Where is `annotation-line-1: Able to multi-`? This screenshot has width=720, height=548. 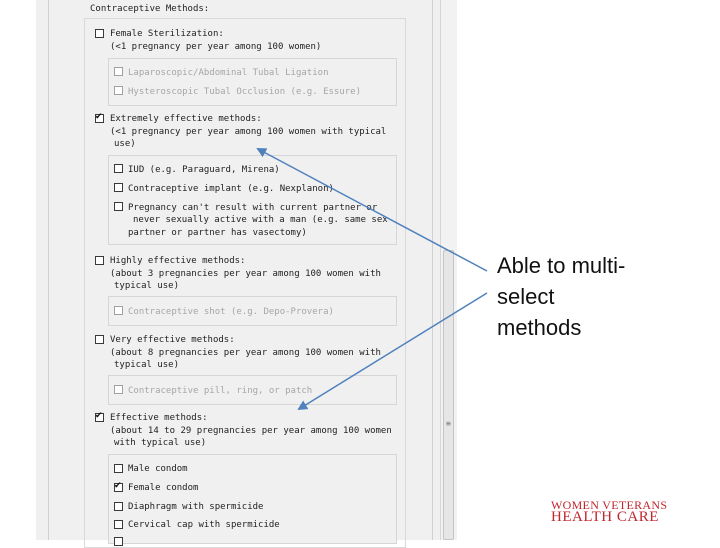
annotation-line-1: Able to multi- is located at coordinates (561, 265).